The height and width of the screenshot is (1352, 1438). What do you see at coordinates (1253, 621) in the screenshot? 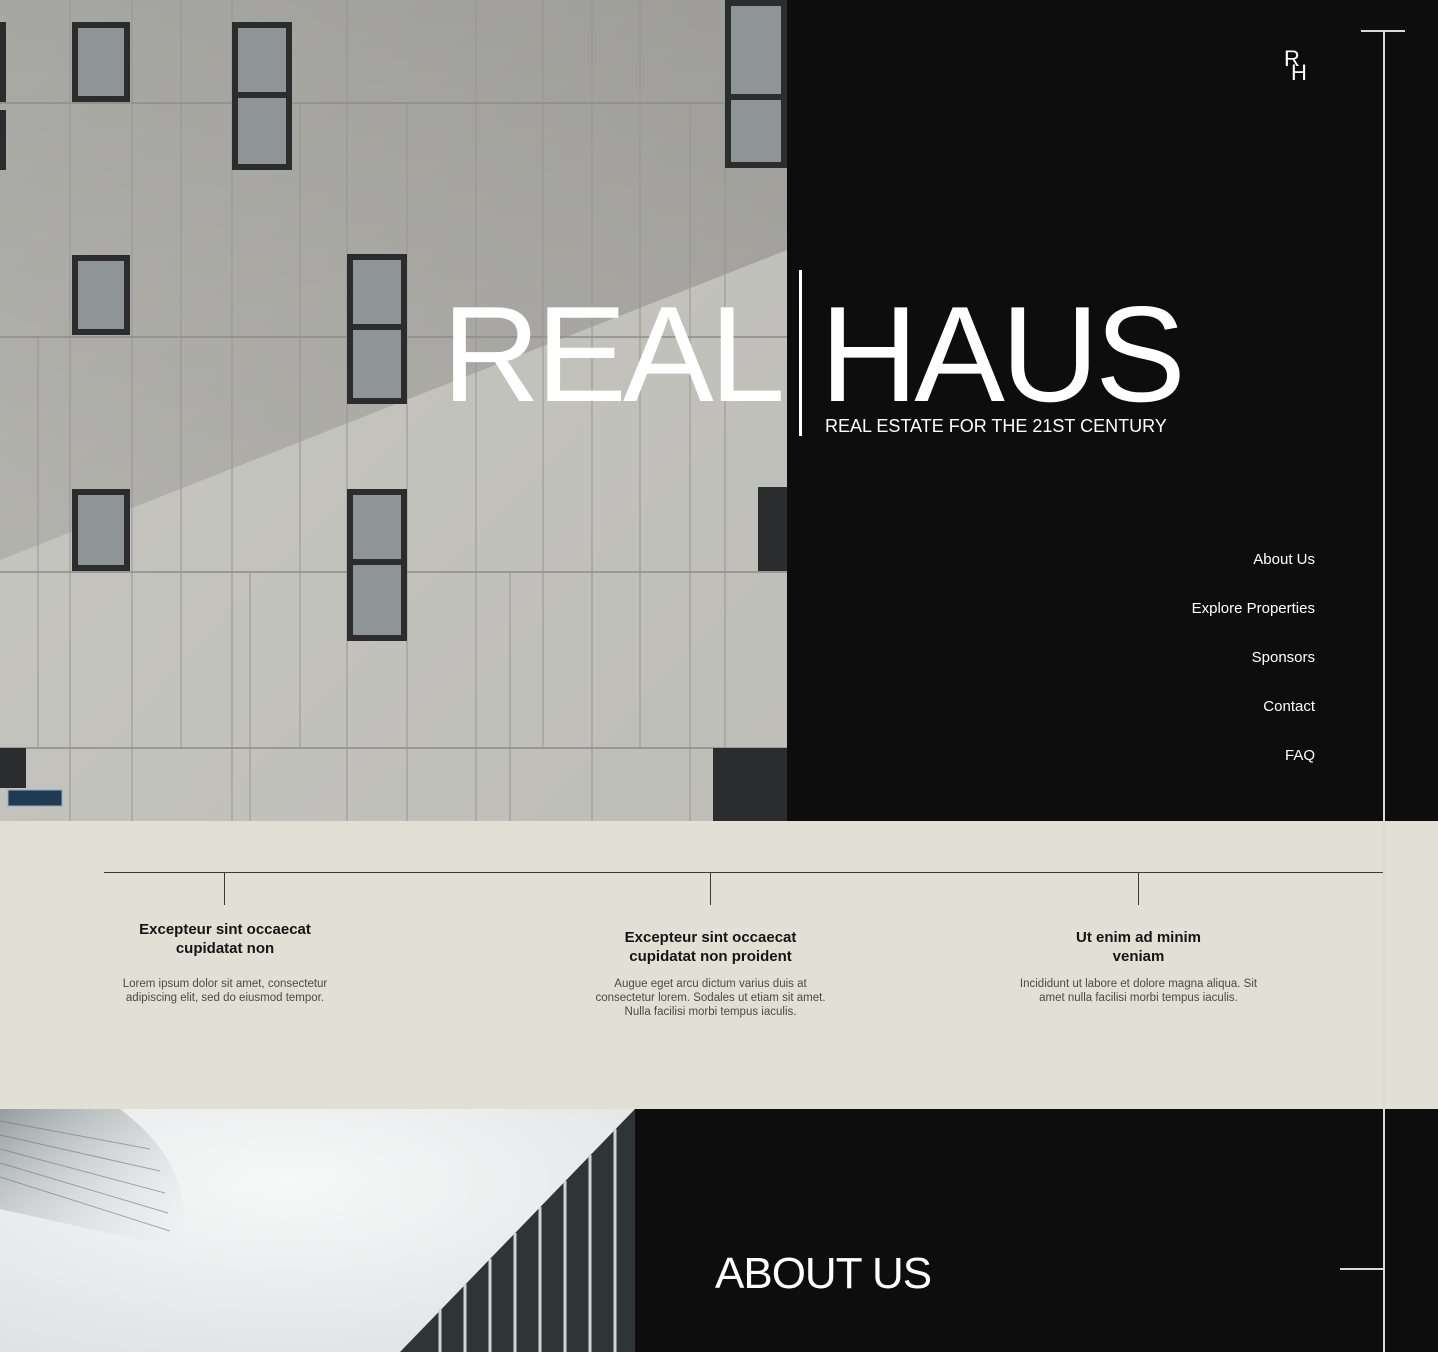
I see `nav-item-explore-properties: Explore Properties` at bounding box center [1253, 621].